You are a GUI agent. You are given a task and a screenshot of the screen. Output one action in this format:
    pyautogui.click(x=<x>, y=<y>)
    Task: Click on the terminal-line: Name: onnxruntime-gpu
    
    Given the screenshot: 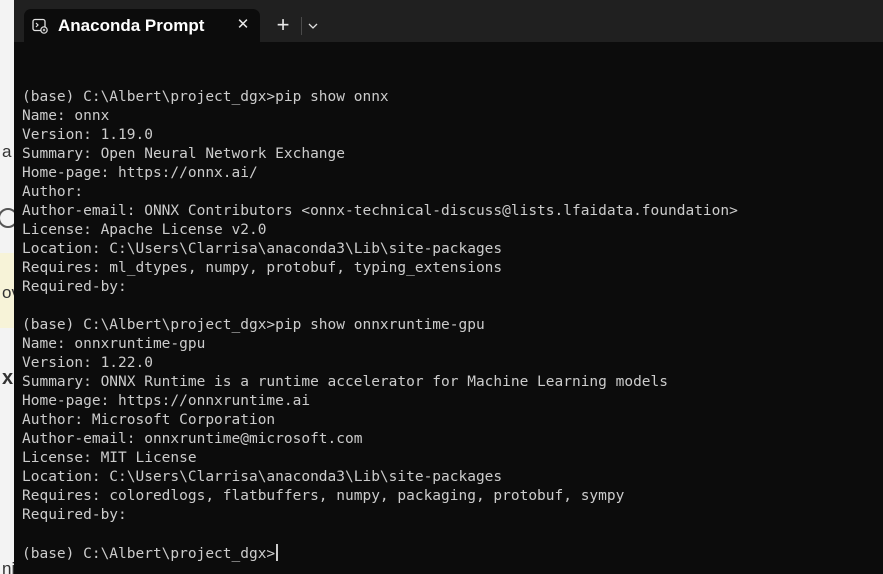 What is the action you would take?
    pyautogui.click(x=114, y=344)
    